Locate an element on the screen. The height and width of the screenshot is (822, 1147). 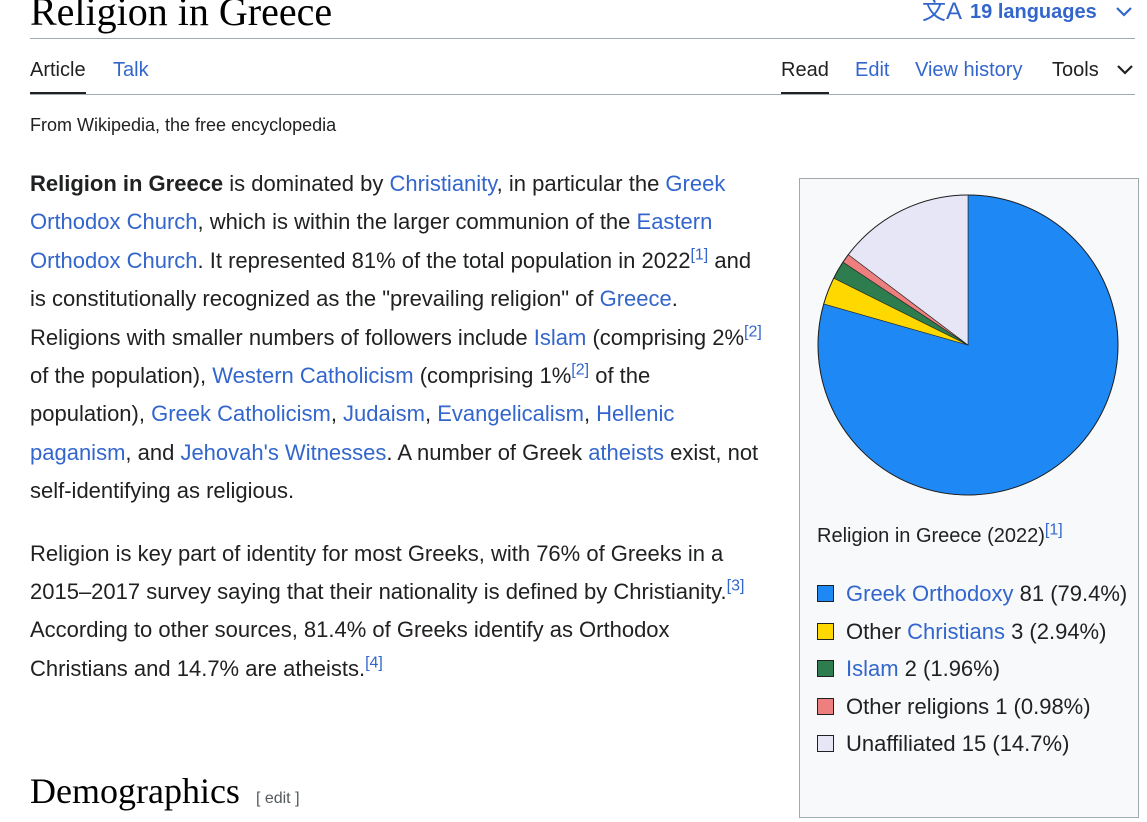
tools-menu: Tools is located at coordinates (1093, 74).